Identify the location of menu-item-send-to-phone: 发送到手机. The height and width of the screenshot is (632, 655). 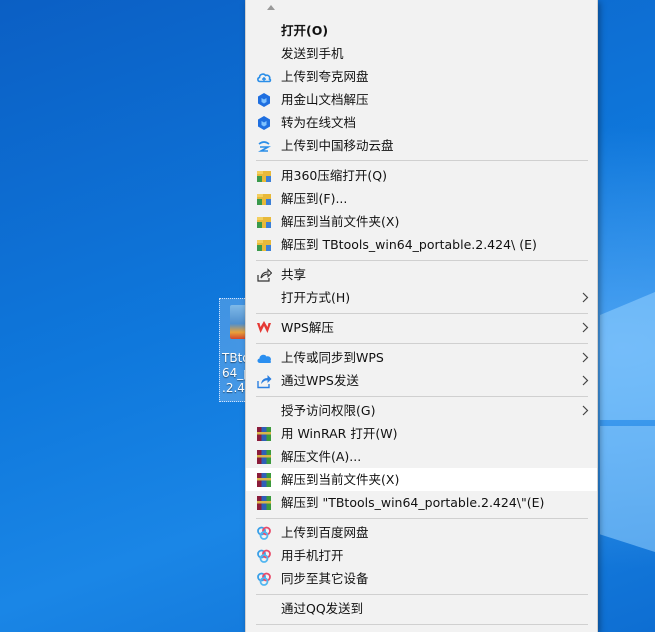
(421, 53).